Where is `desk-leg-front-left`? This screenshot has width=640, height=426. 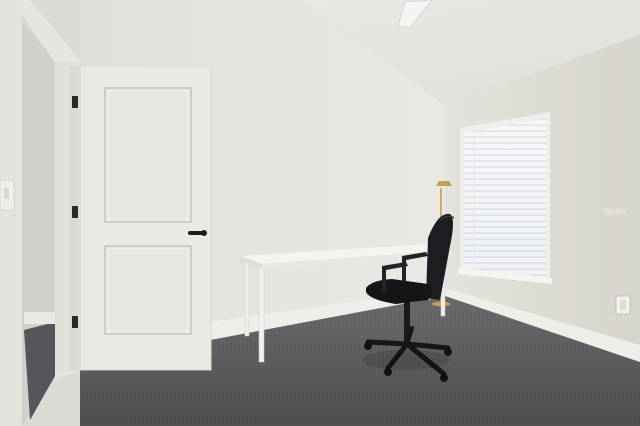 desk-leg-front-left is located at coordinates (261, 315).